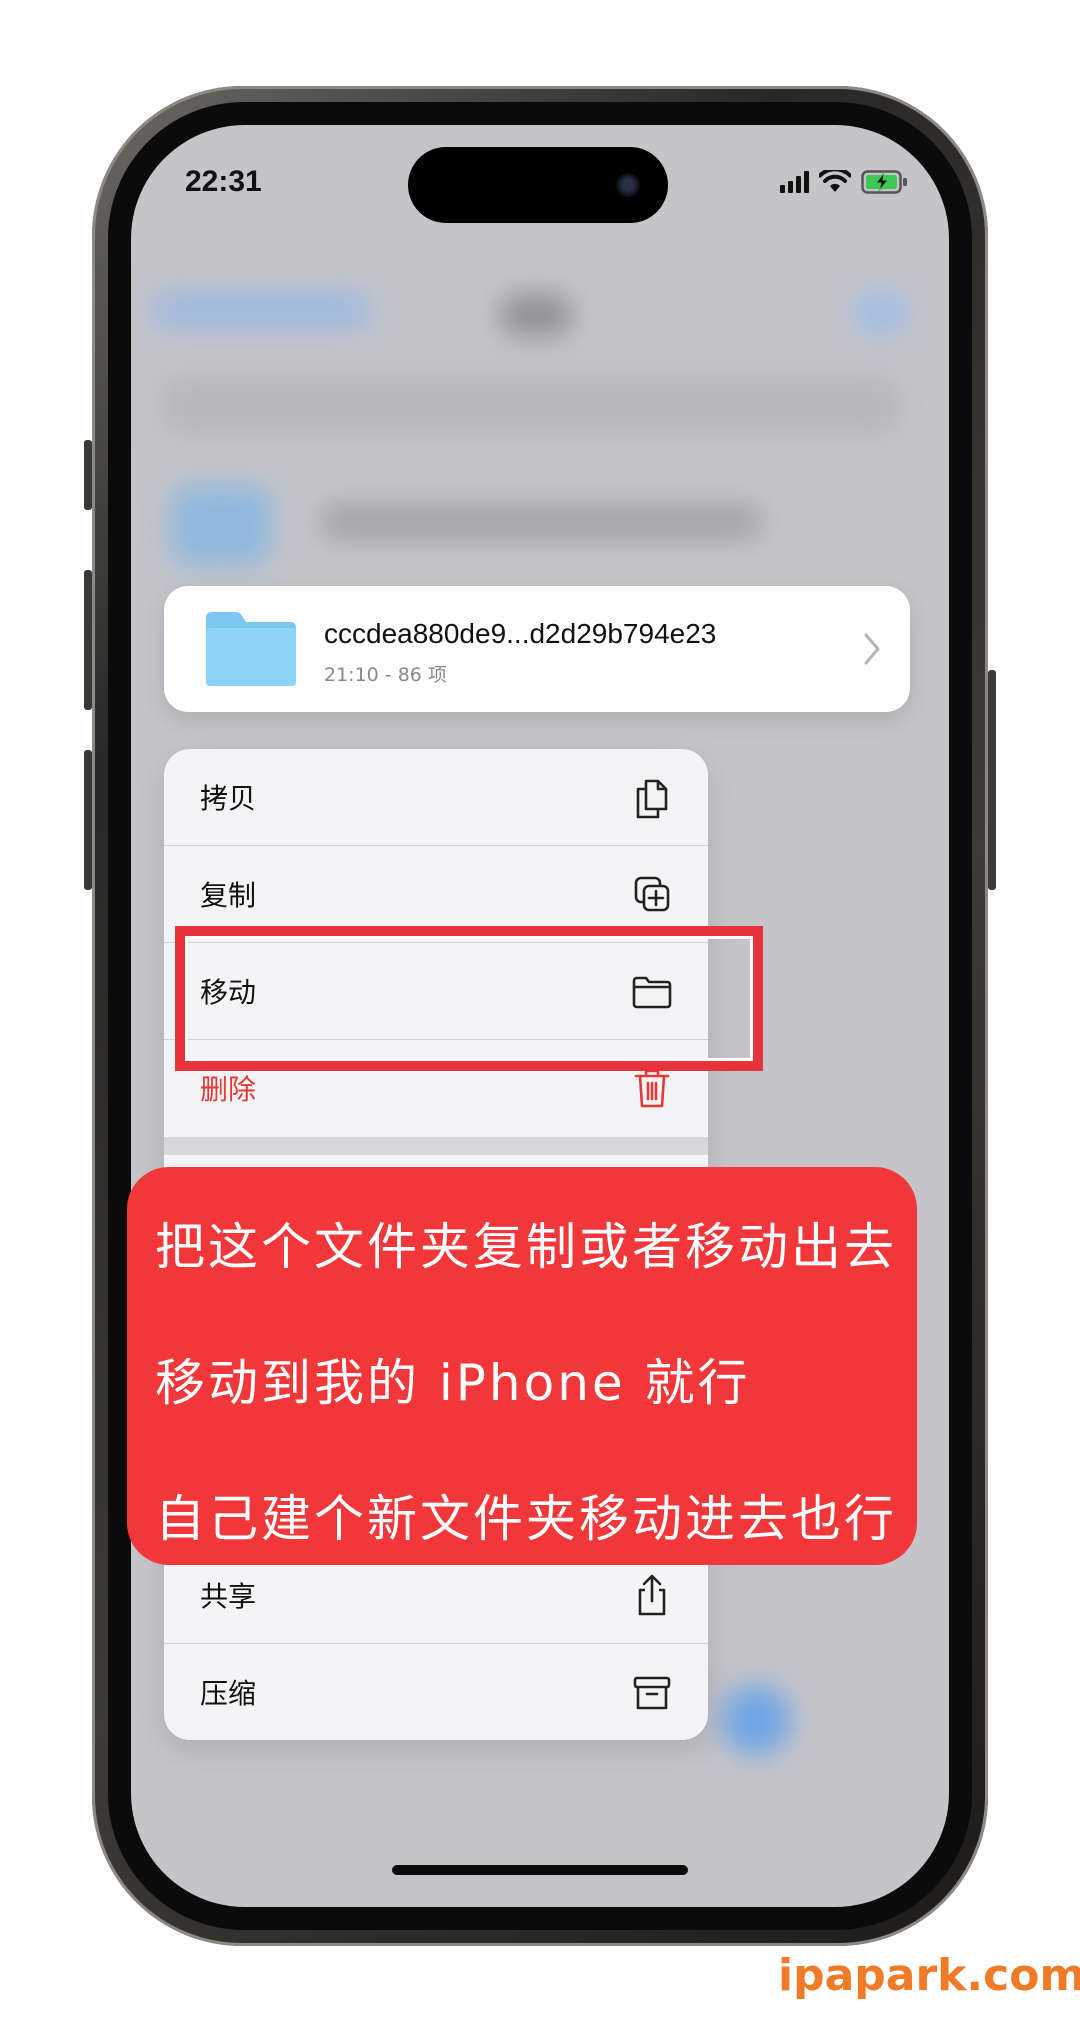 This screenshot has height=2027, width=1080. I want to click on menu-group-separator, so click(436, 1146).